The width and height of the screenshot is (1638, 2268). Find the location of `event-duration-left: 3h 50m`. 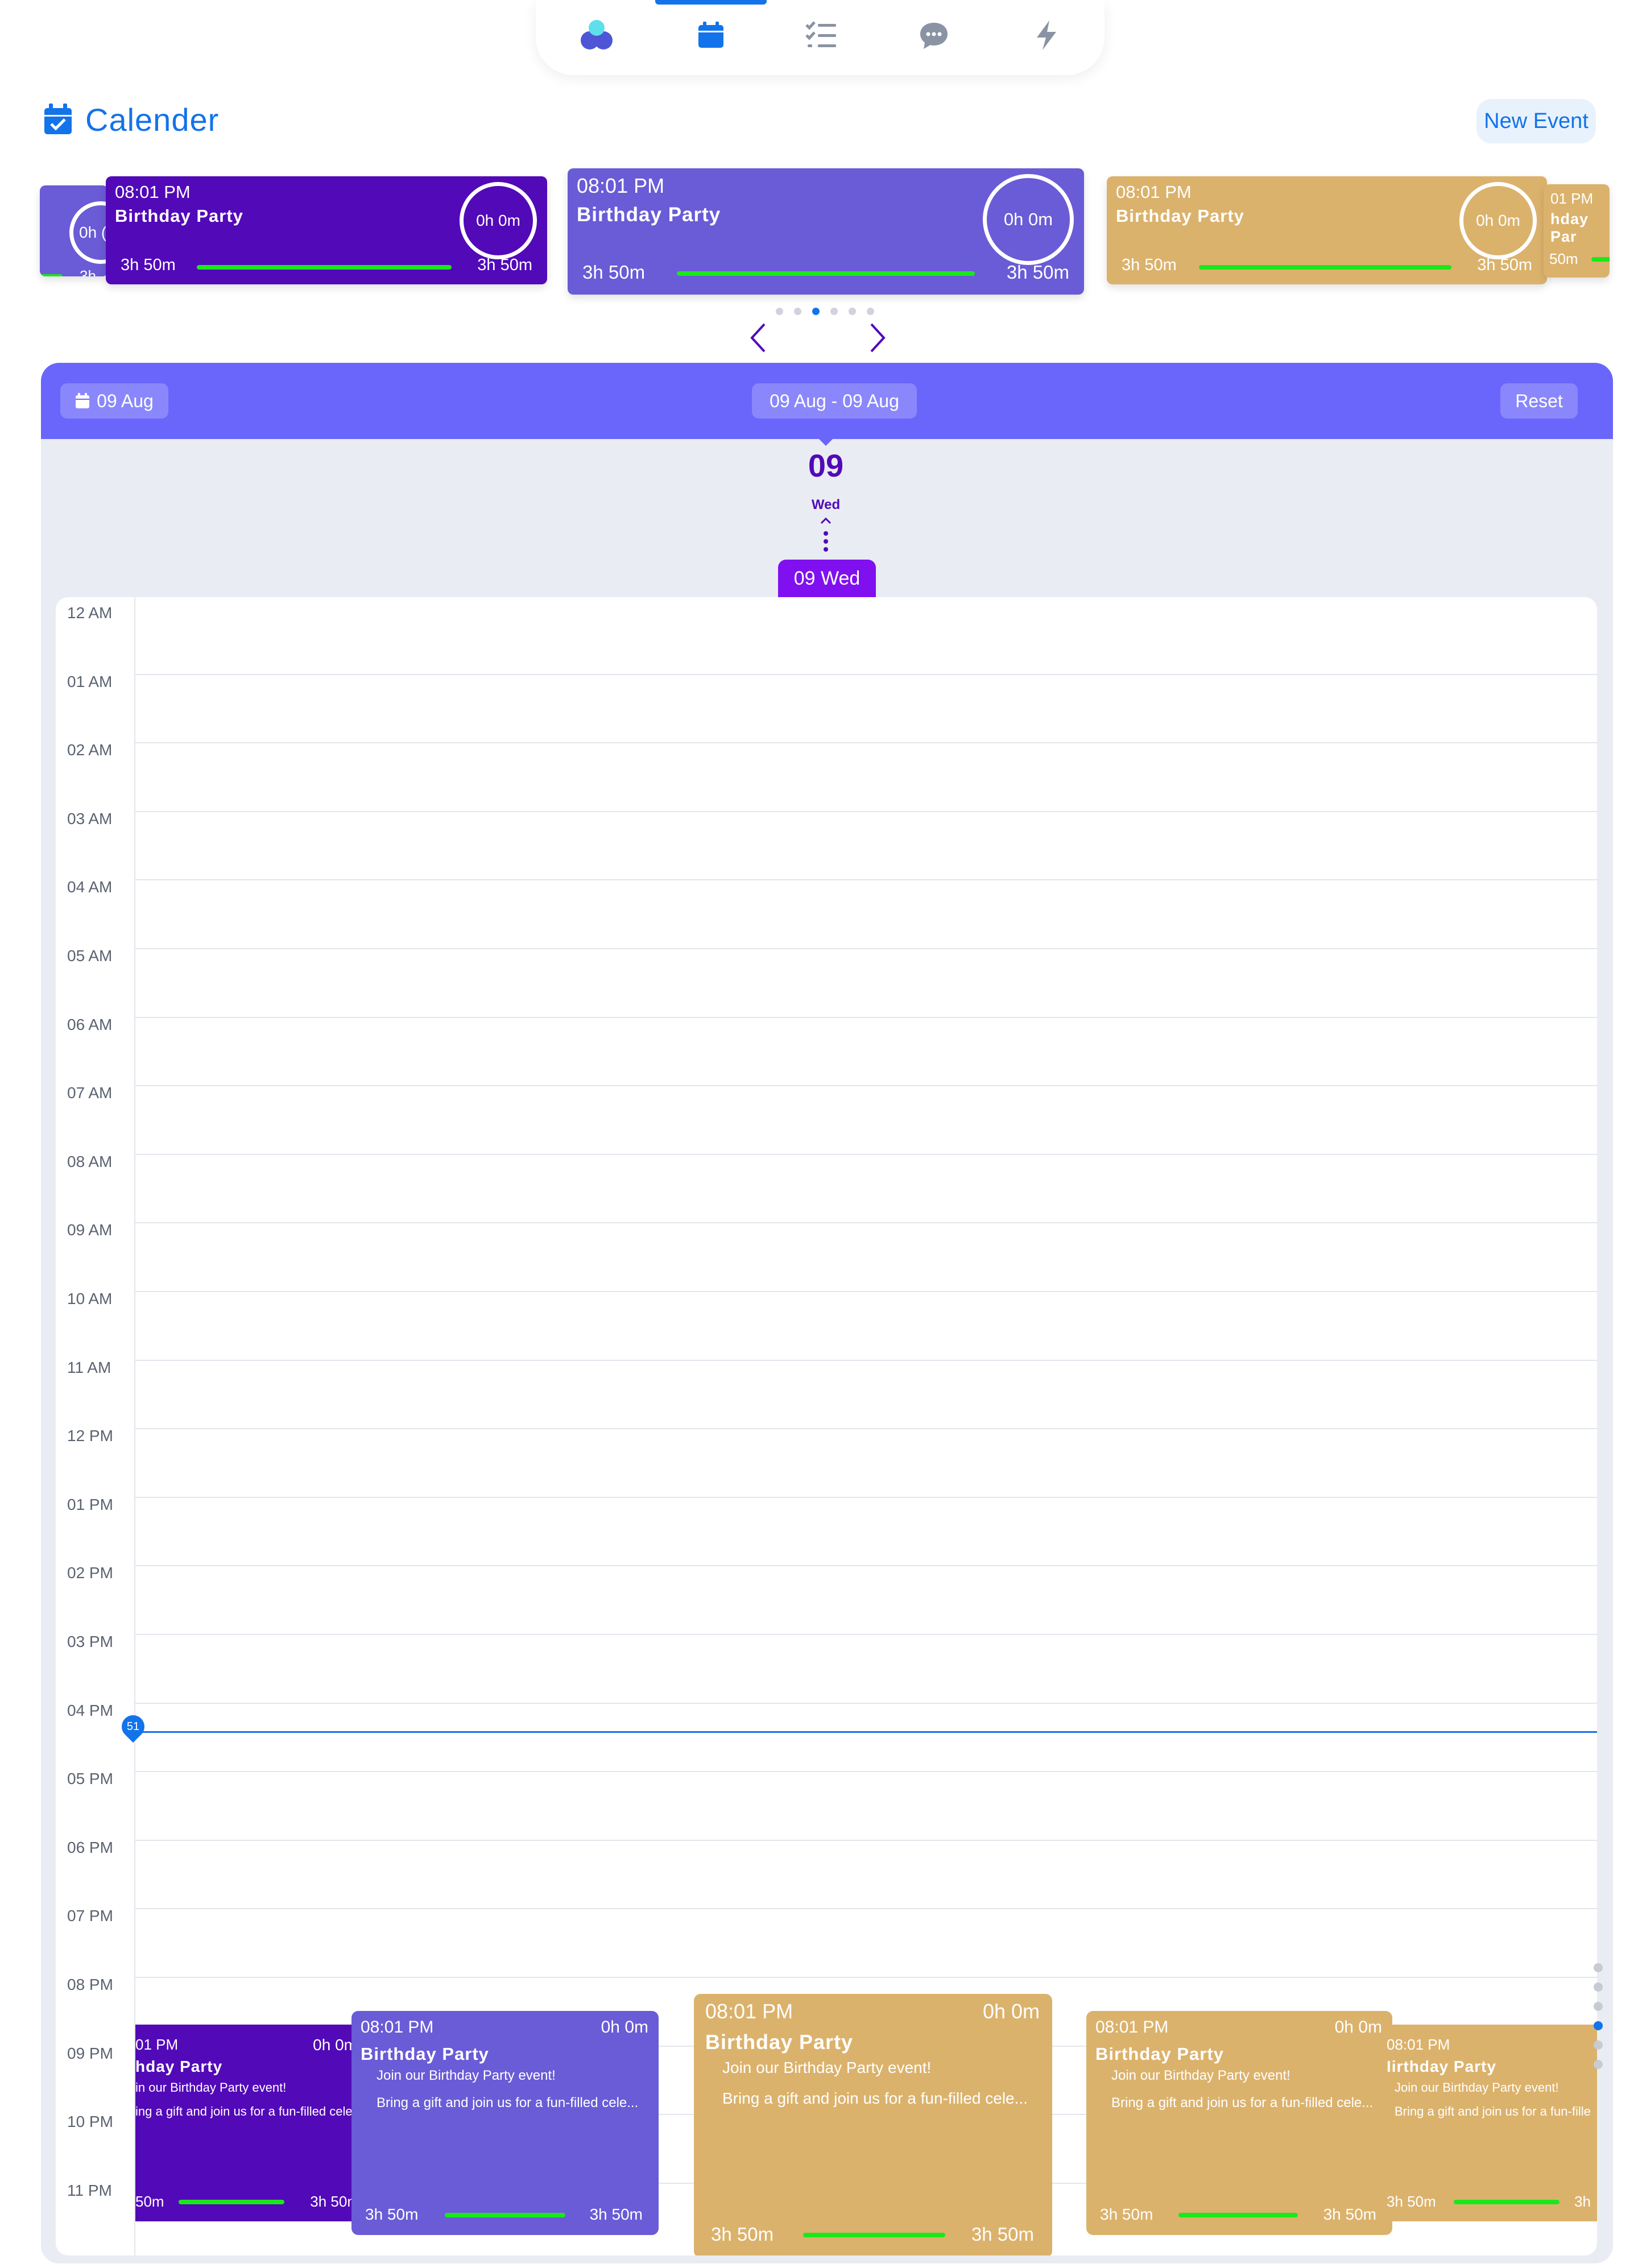

event-duration-left: 3h 50m is located at coordinates (1126, 2214).